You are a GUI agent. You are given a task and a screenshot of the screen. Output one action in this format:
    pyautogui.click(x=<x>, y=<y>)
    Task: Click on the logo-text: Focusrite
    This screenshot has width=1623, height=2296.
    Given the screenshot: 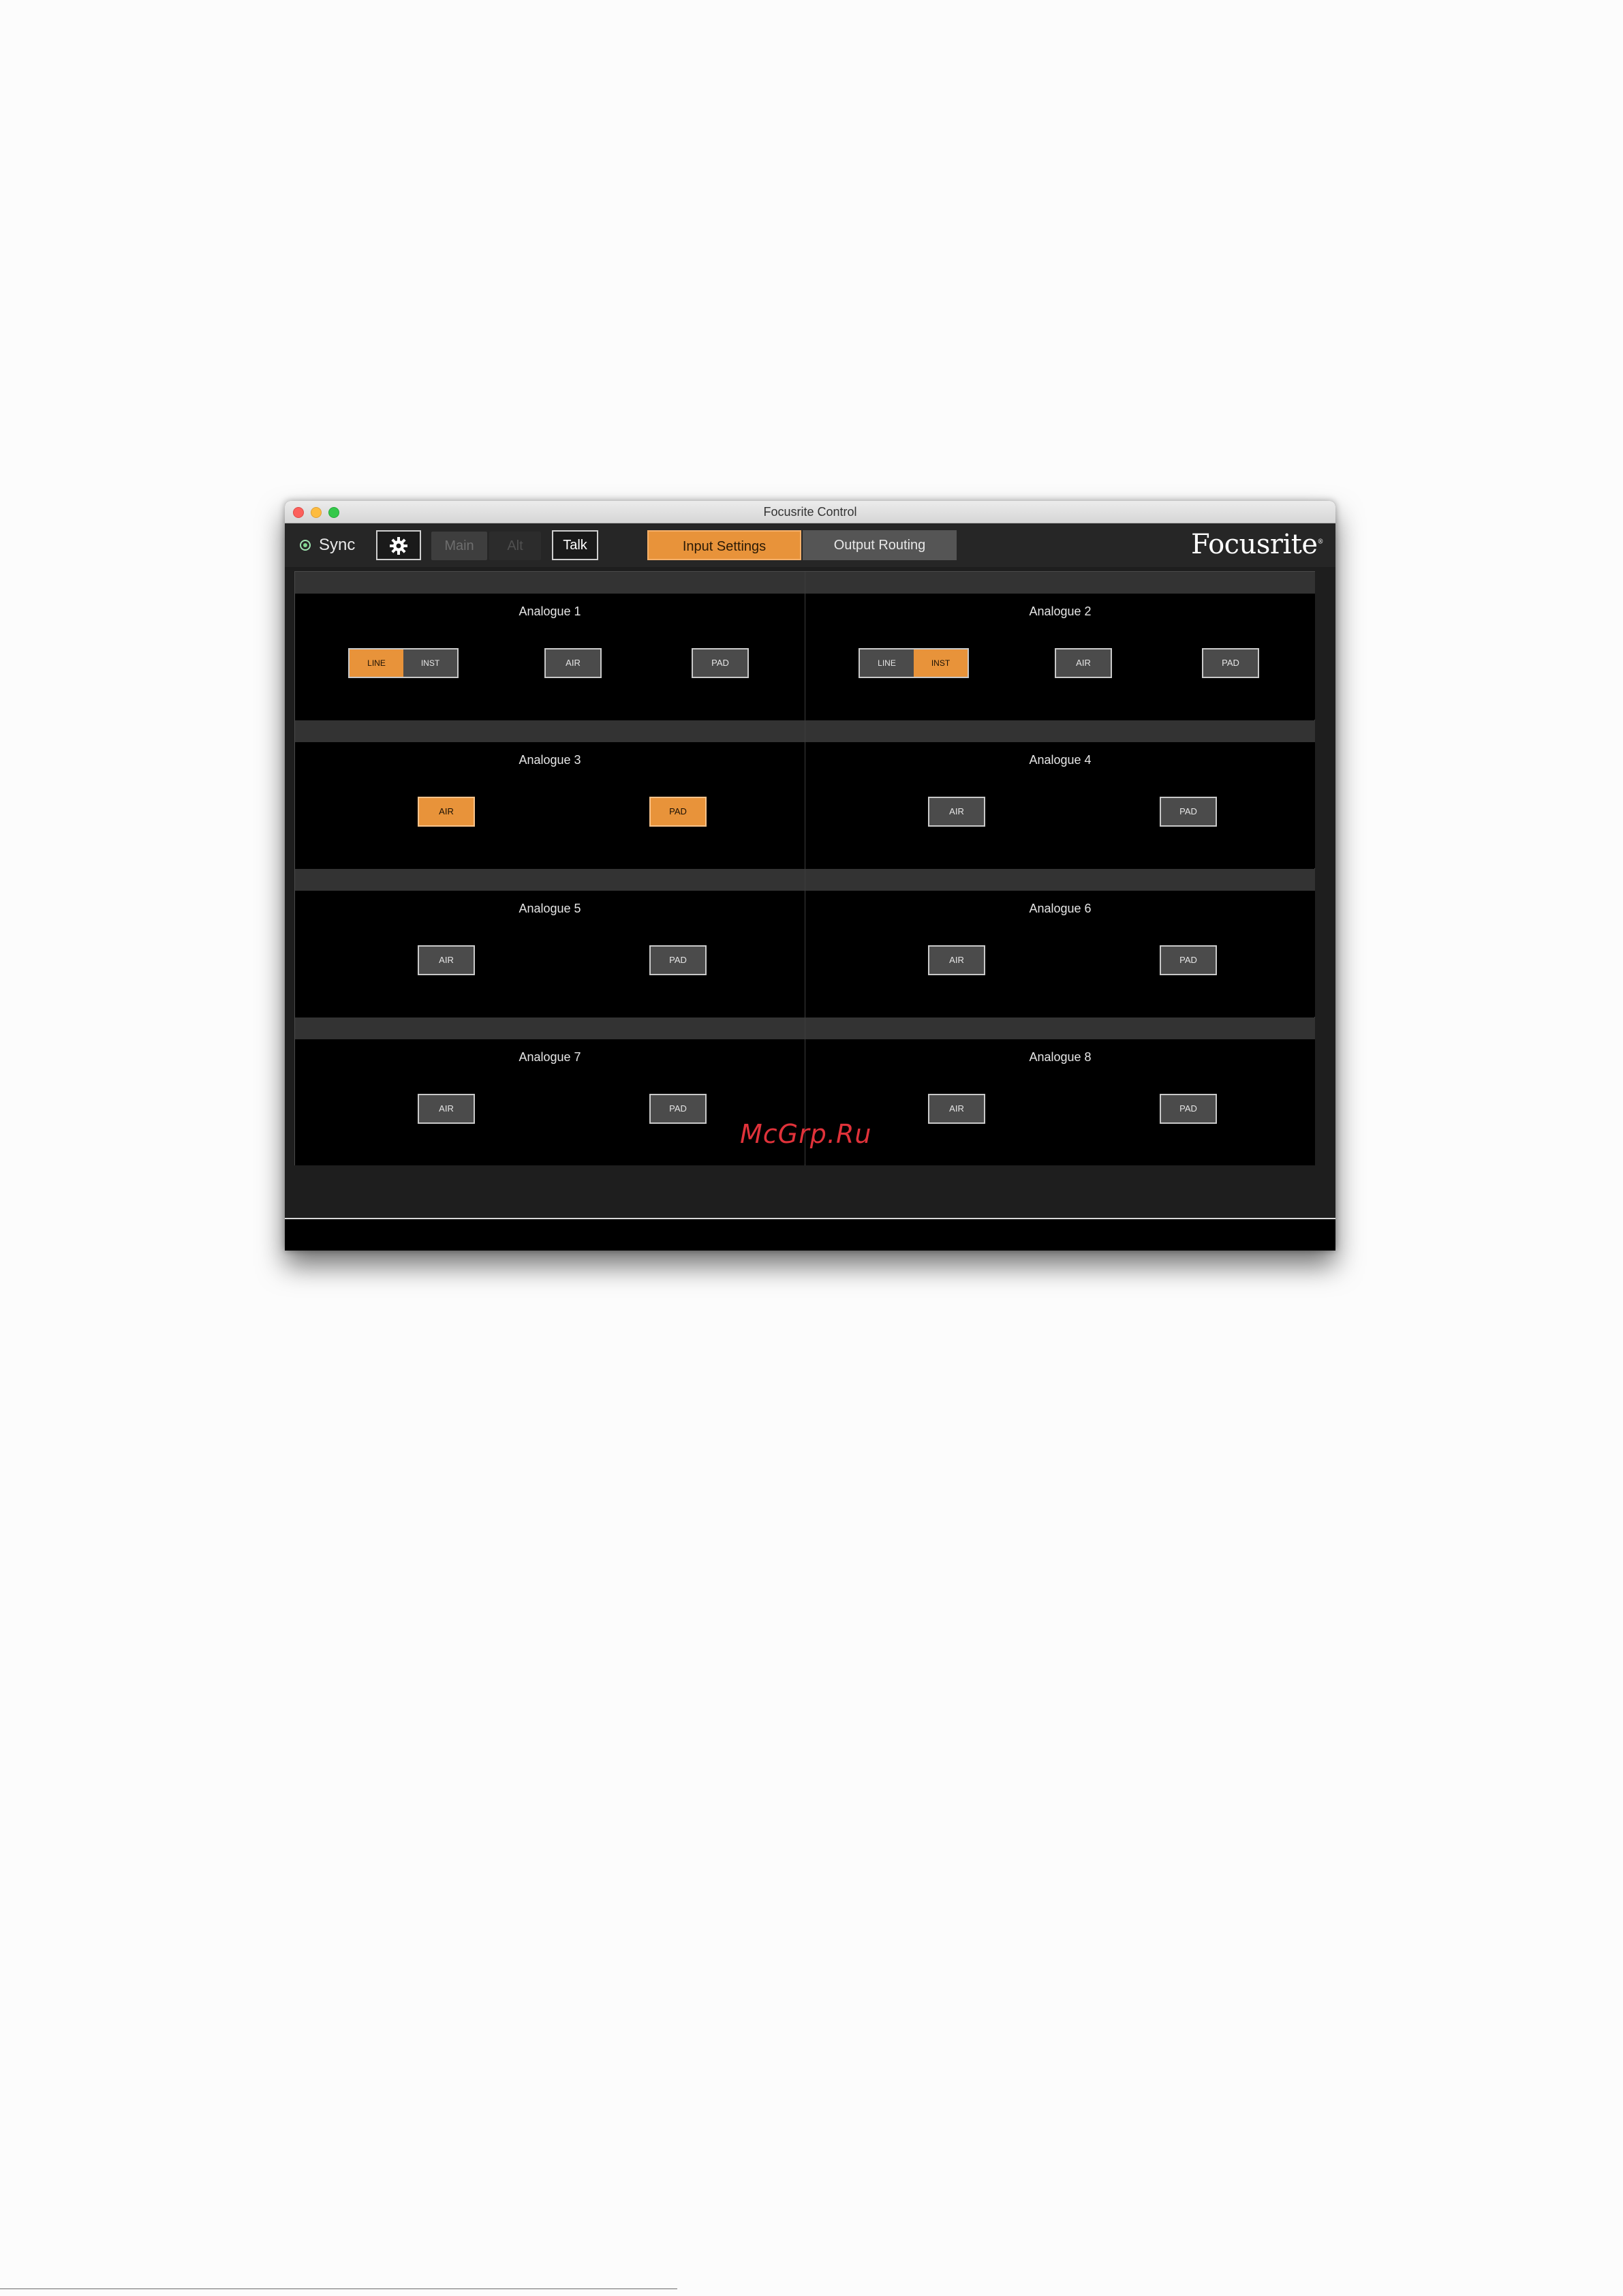 What is the action you would take?
    pyautogui.click(x=1254, y=545)
    